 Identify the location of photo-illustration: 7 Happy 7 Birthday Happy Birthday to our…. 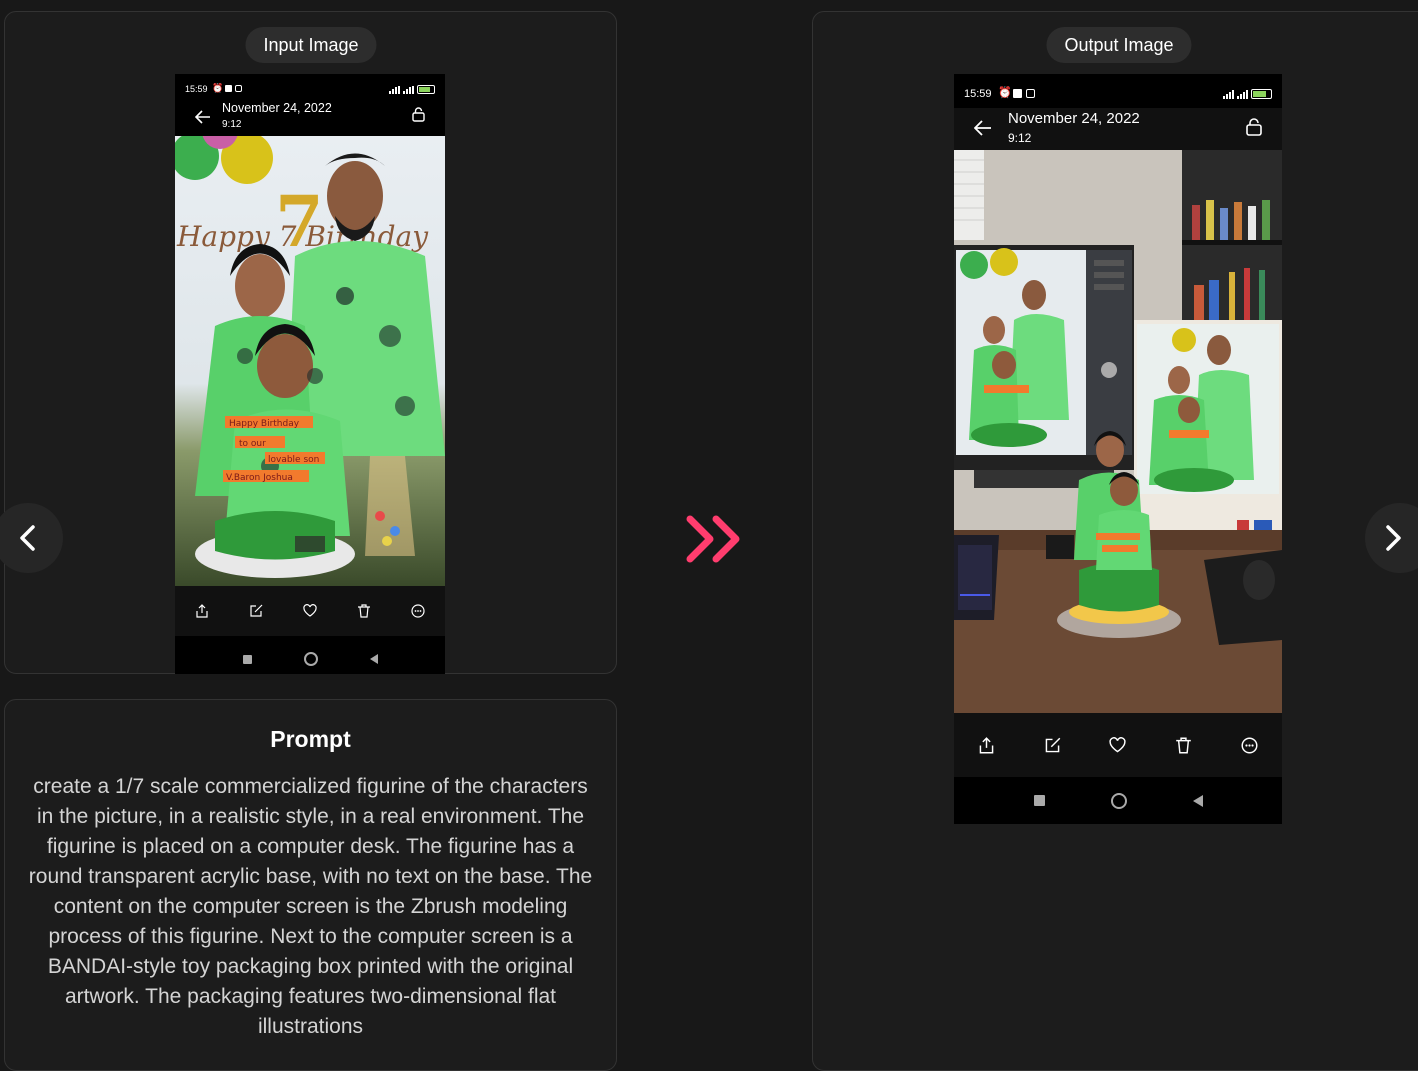
(310, 357).